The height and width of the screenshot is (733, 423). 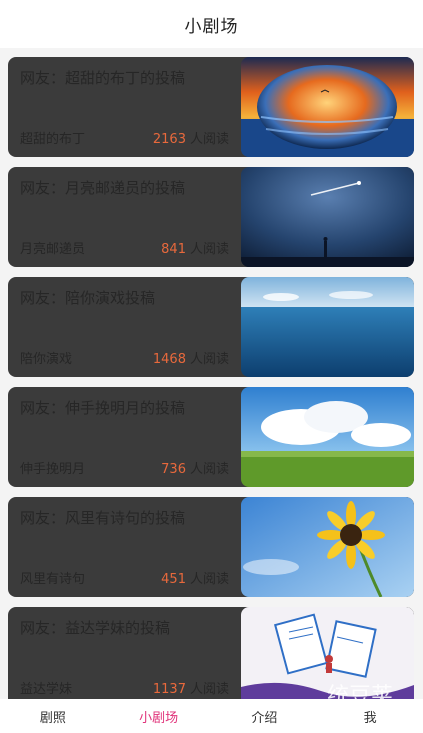 I want to click on tab-intro: 介绍, so click(x=265, y=716).